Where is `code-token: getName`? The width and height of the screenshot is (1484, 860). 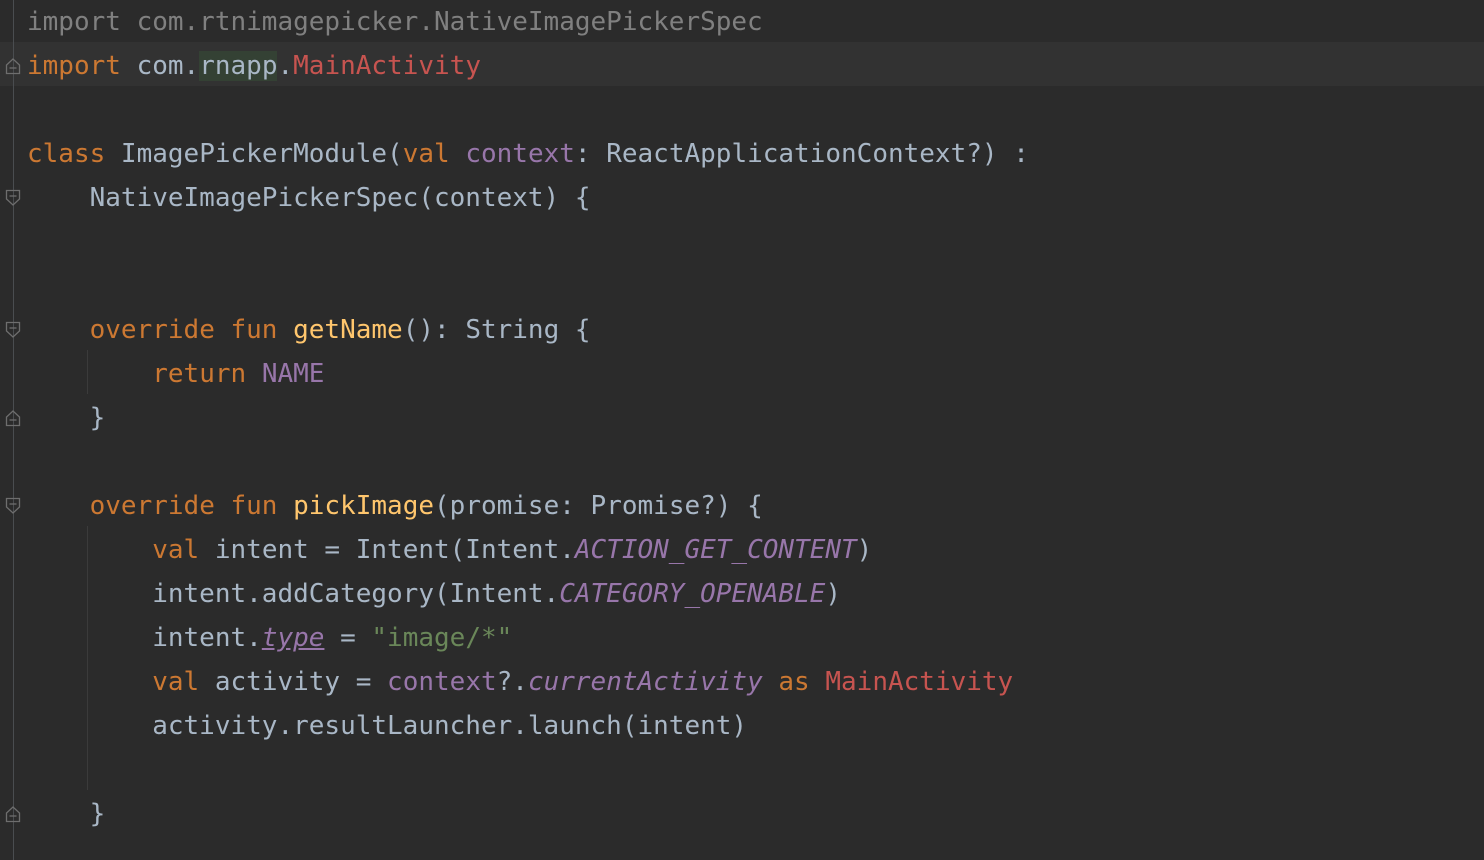
code-token: getName is located at coordinates (348, 330).